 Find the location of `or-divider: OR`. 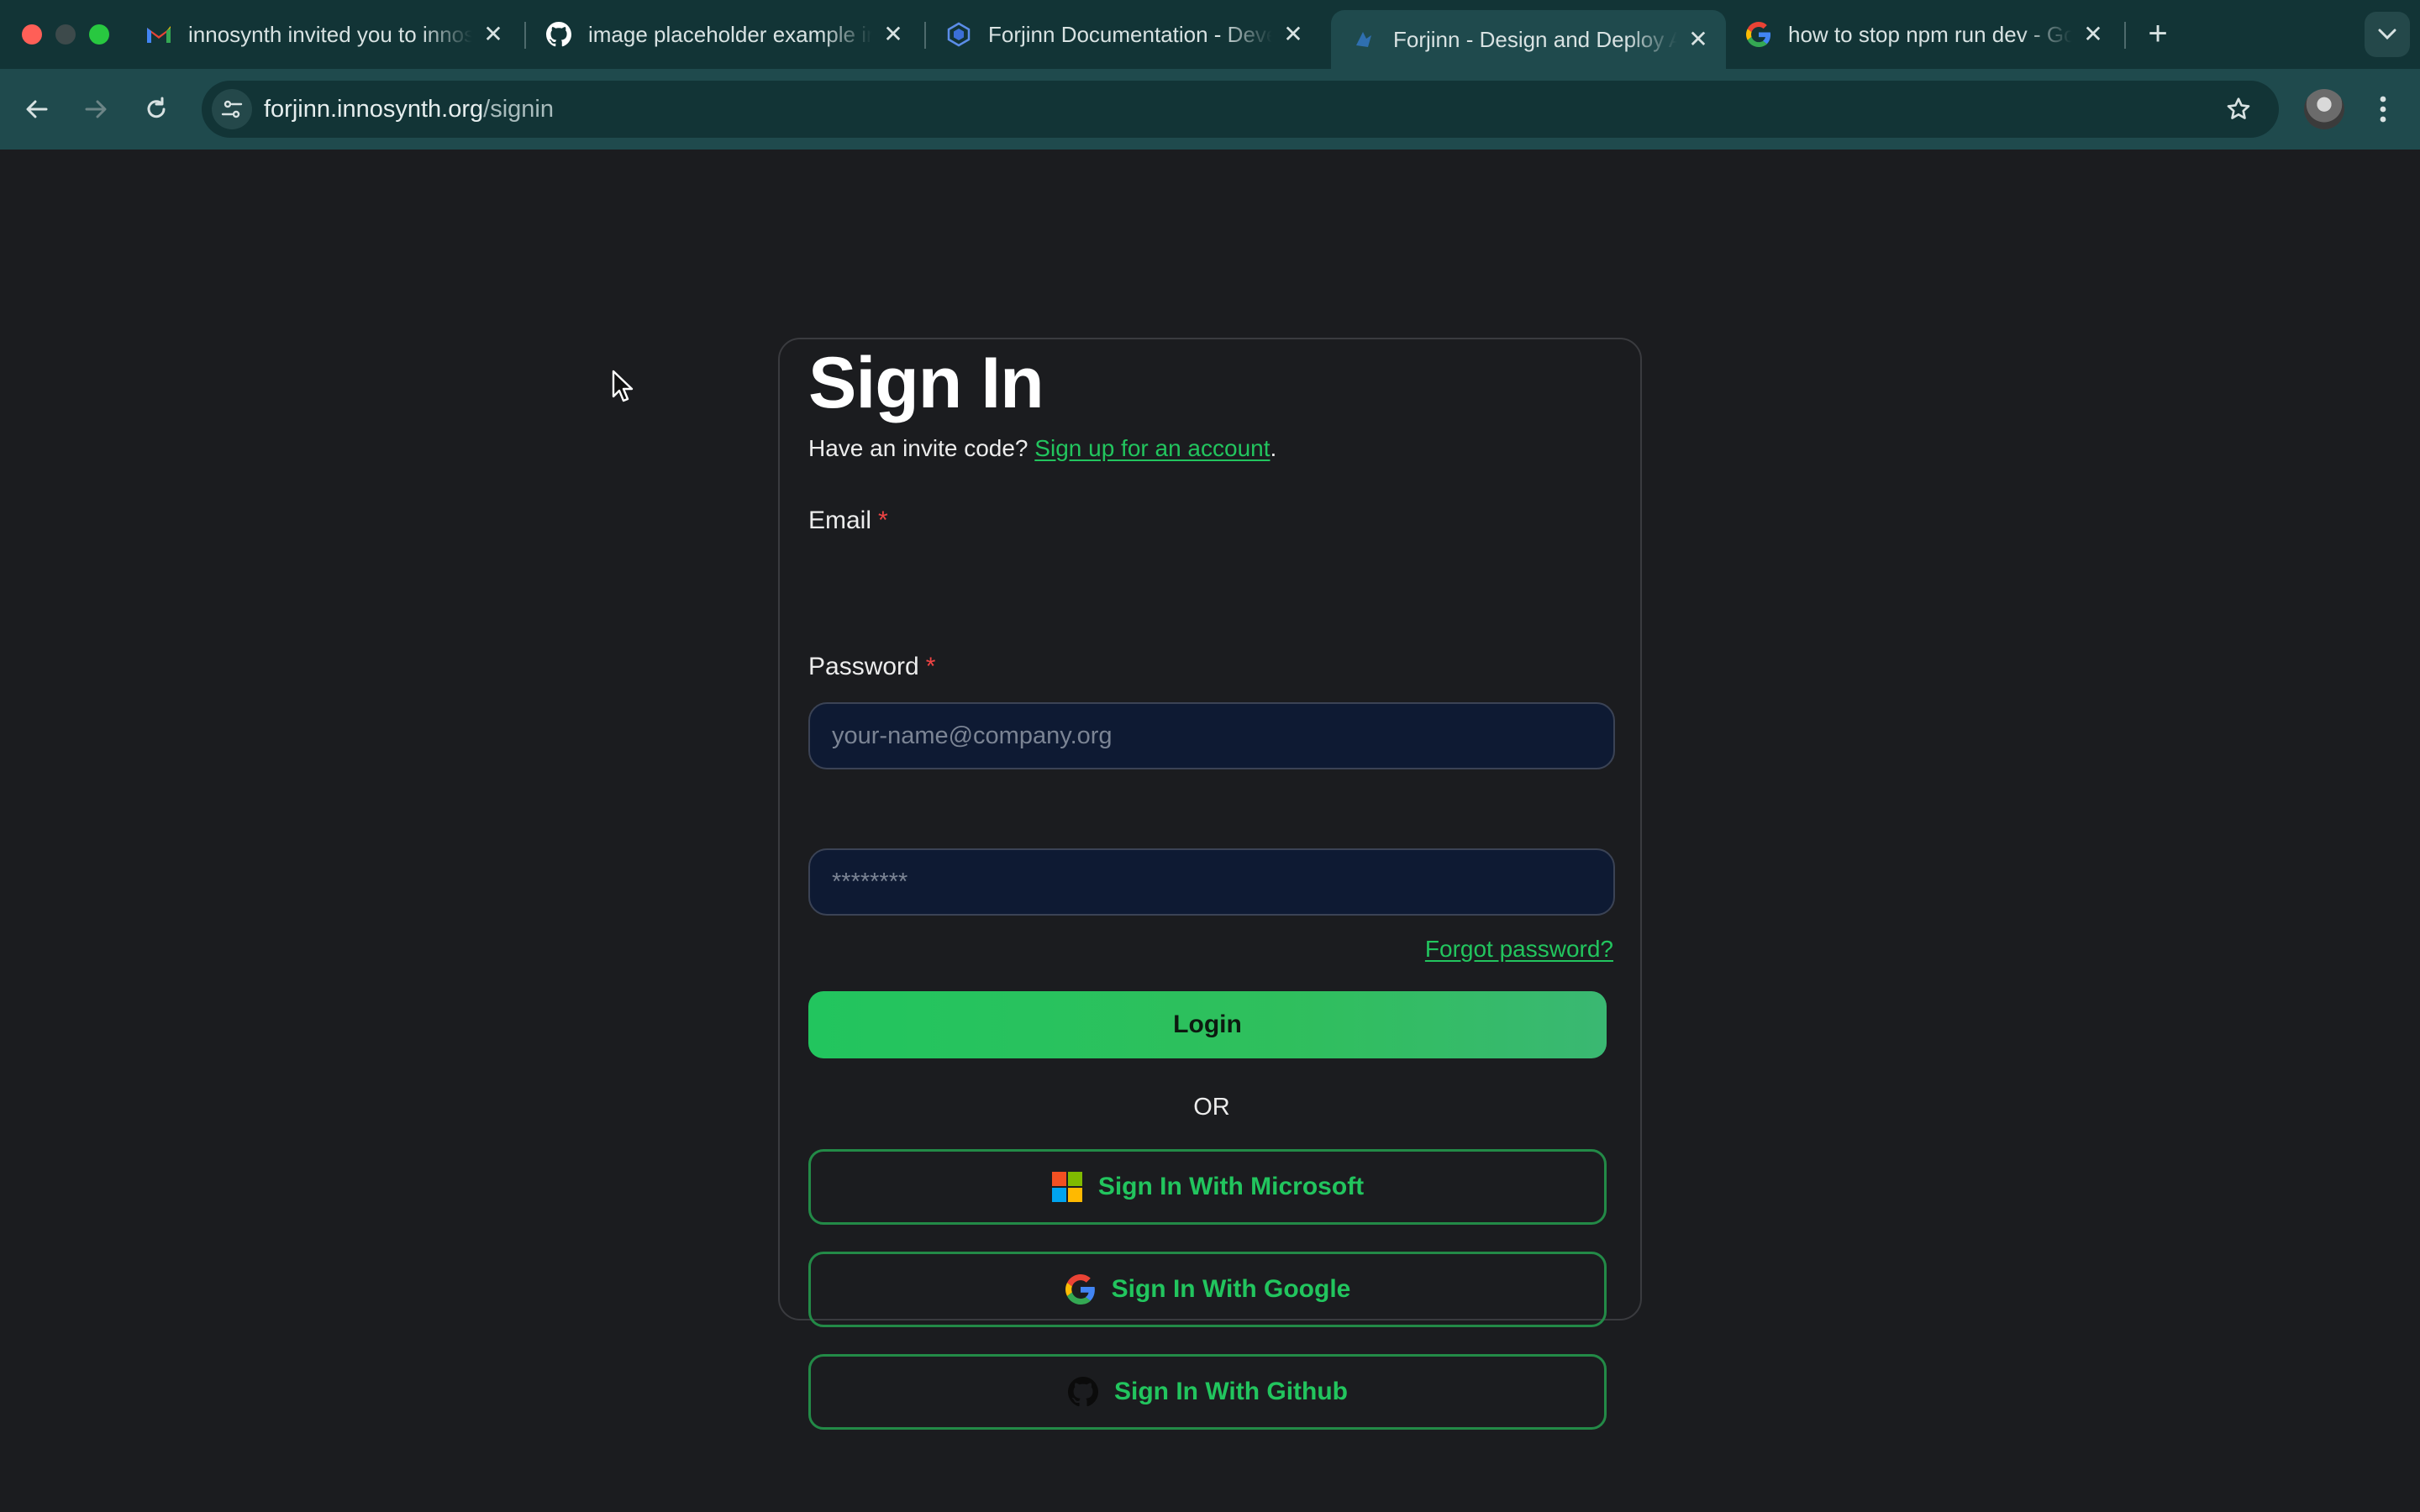

or-divider: OR is located at coordinates (1211, 1107).